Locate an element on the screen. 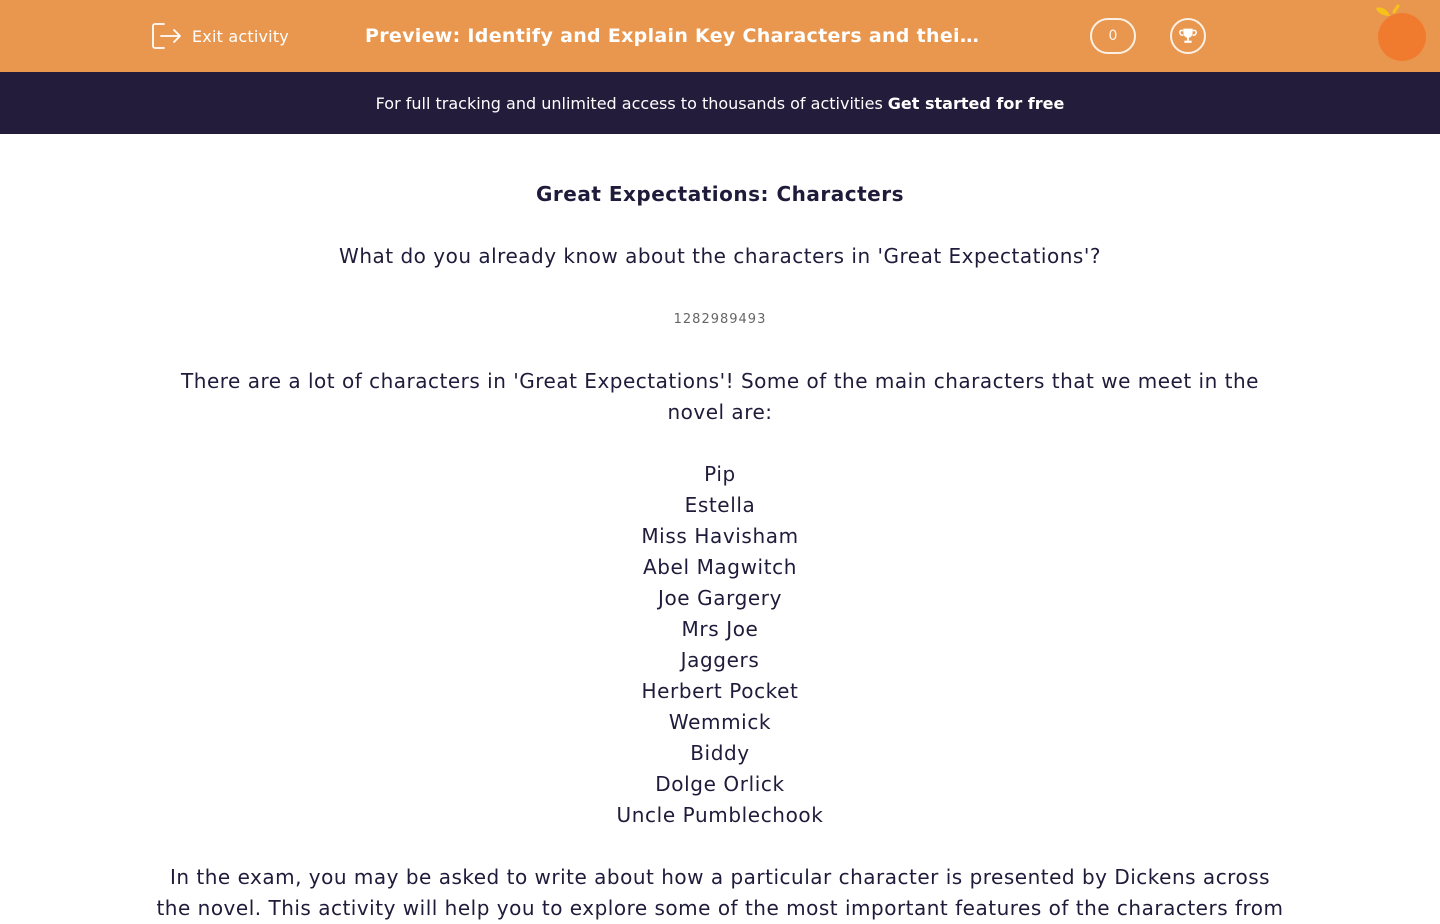 The height and width of the screenshot is (924, 1440). question-id: 1282989493 is located at coordinates (720, 319).